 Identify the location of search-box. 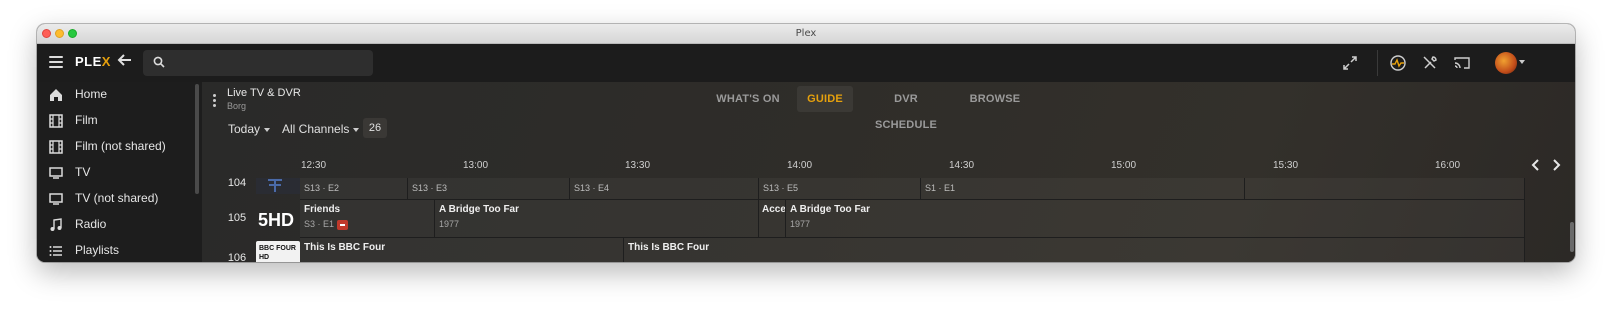
(258, 63).